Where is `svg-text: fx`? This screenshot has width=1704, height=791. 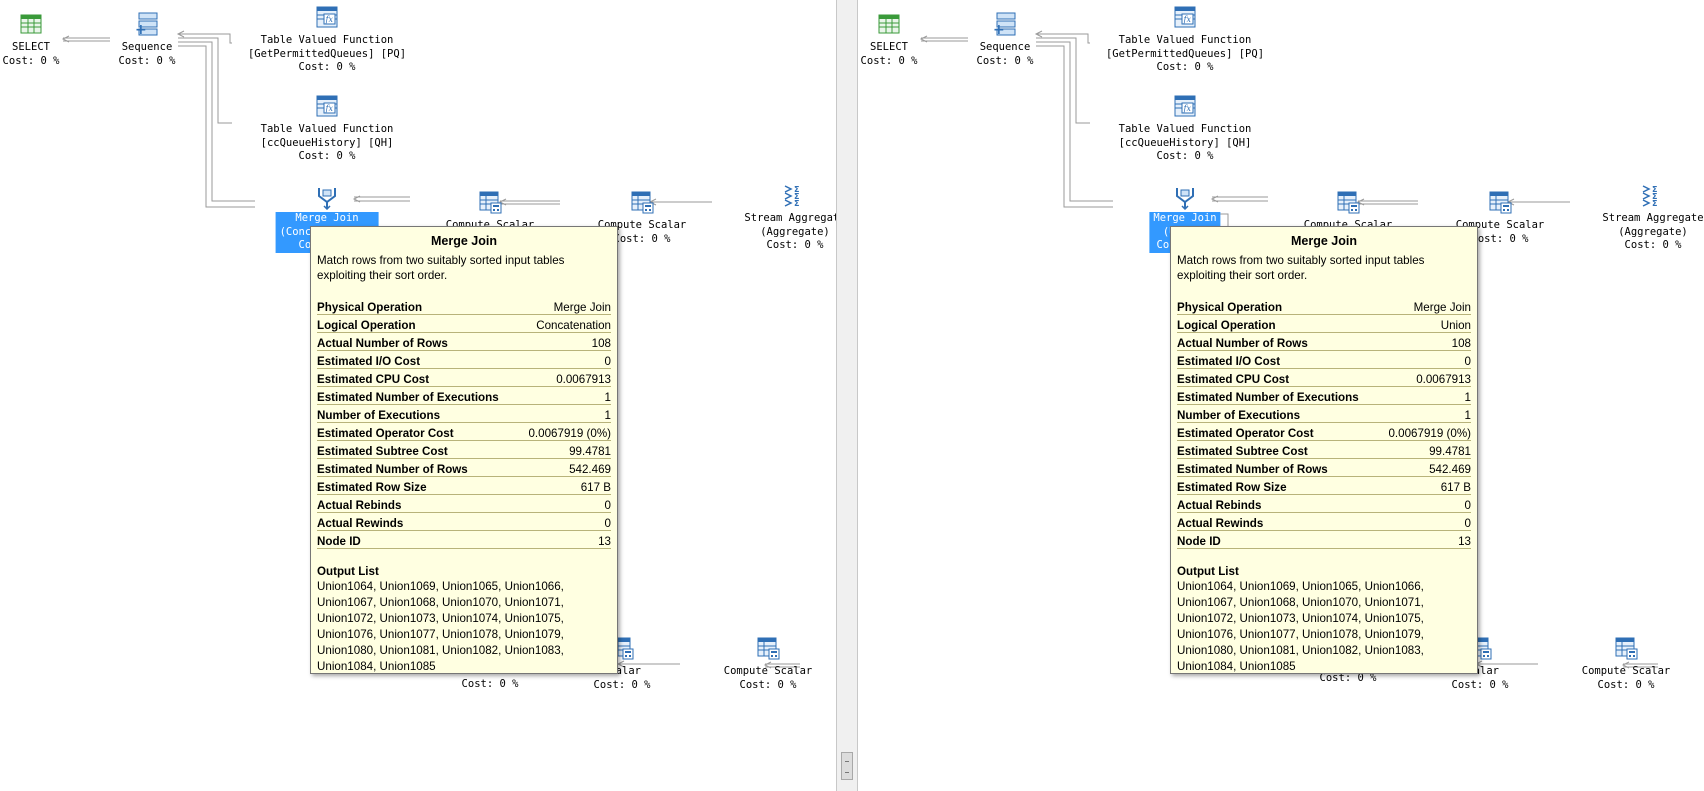 svg-text: fx is located at coordinates (1187, 19).